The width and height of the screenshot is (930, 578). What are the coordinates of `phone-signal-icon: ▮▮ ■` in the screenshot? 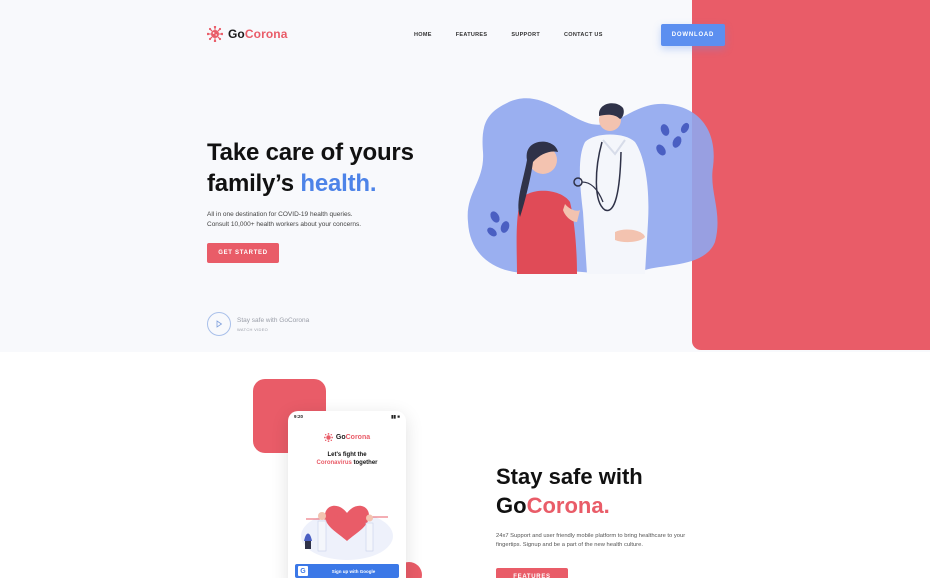 It's located at (395, 416).